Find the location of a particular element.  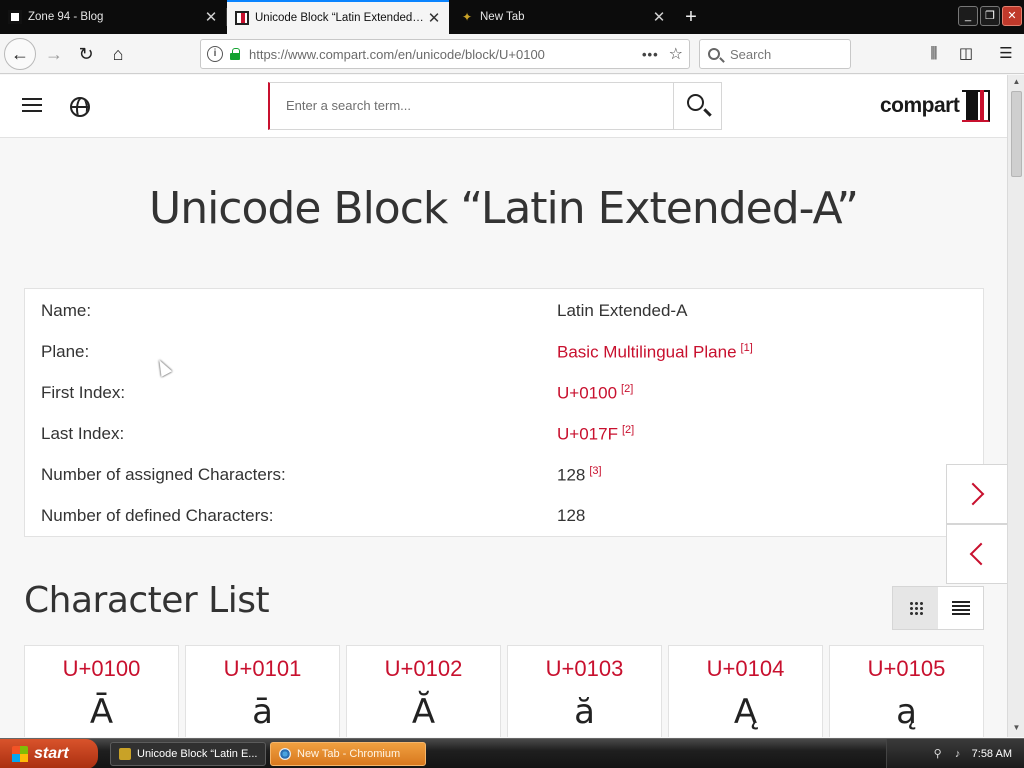

previous-block-button is located at coordinates (976, 554).